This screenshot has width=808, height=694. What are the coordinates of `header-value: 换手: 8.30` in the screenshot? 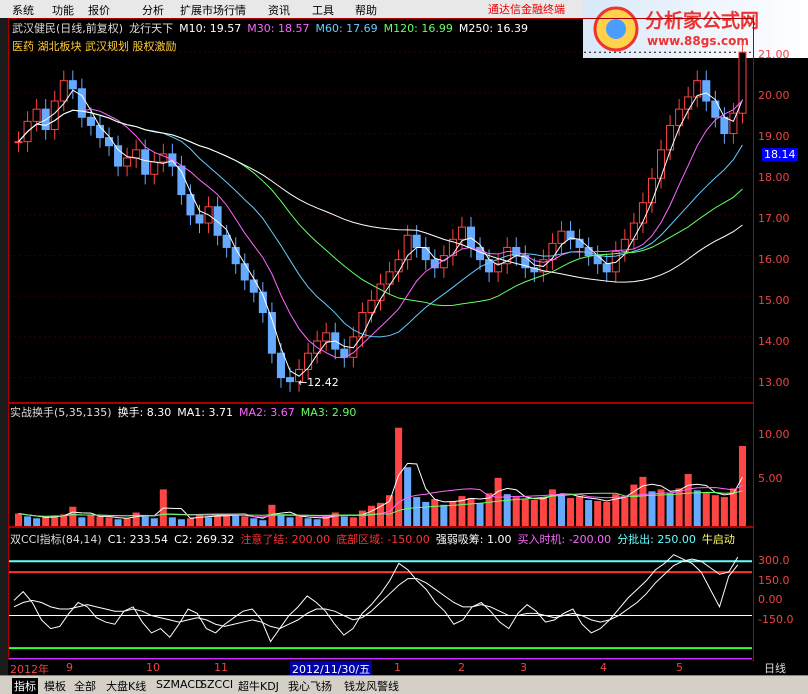 It's located at (144, 412).